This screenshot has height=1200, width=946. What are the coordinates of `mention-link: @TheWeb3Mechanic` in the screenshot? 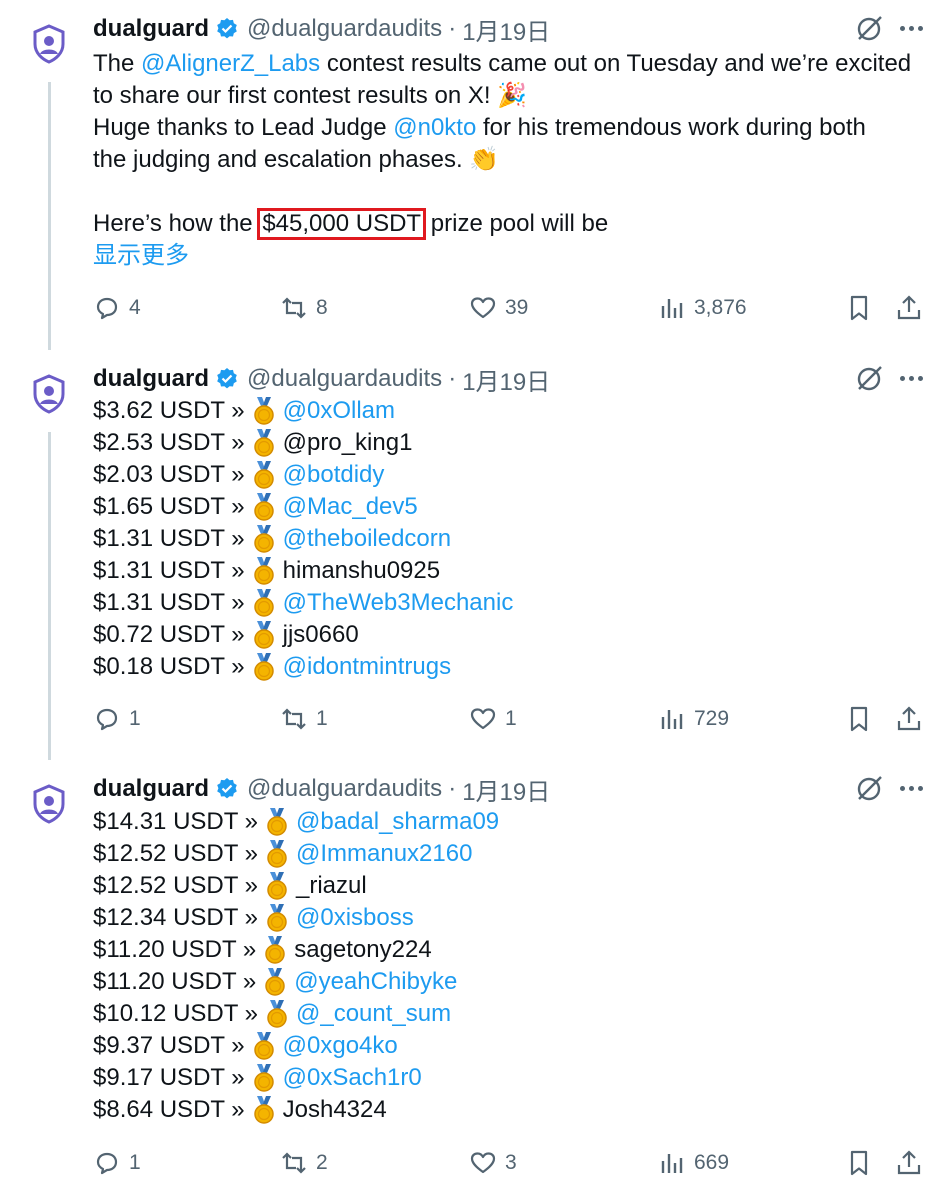 It's located at (398, 603).